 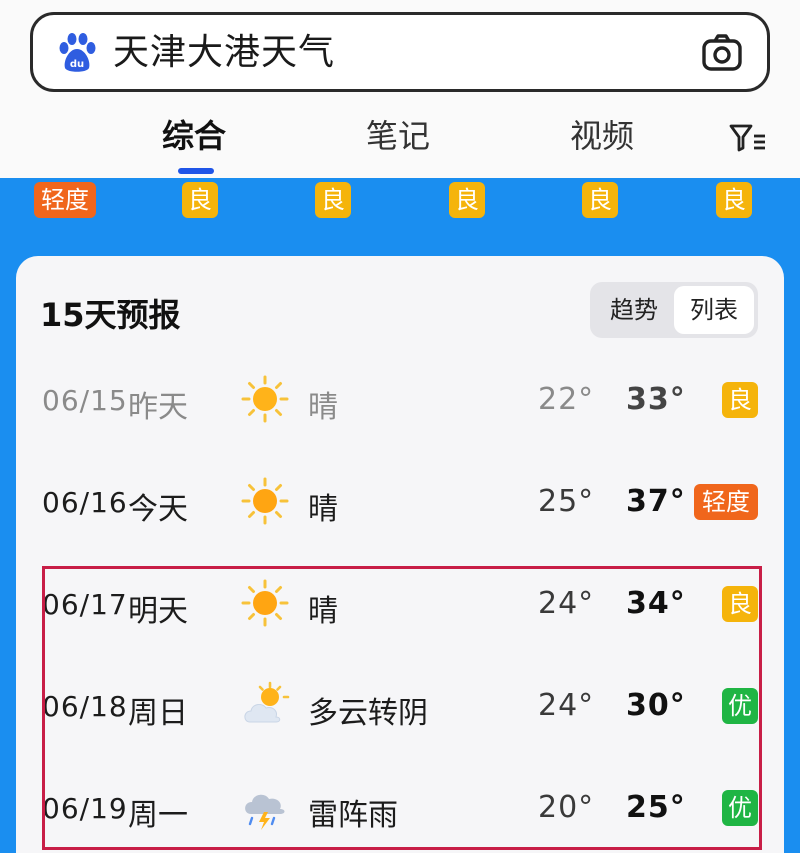 What do you see at coordinates (634, 310) in the screenshot?
I see `toggle-trend: 趋势` at bounding box center [634, 310].